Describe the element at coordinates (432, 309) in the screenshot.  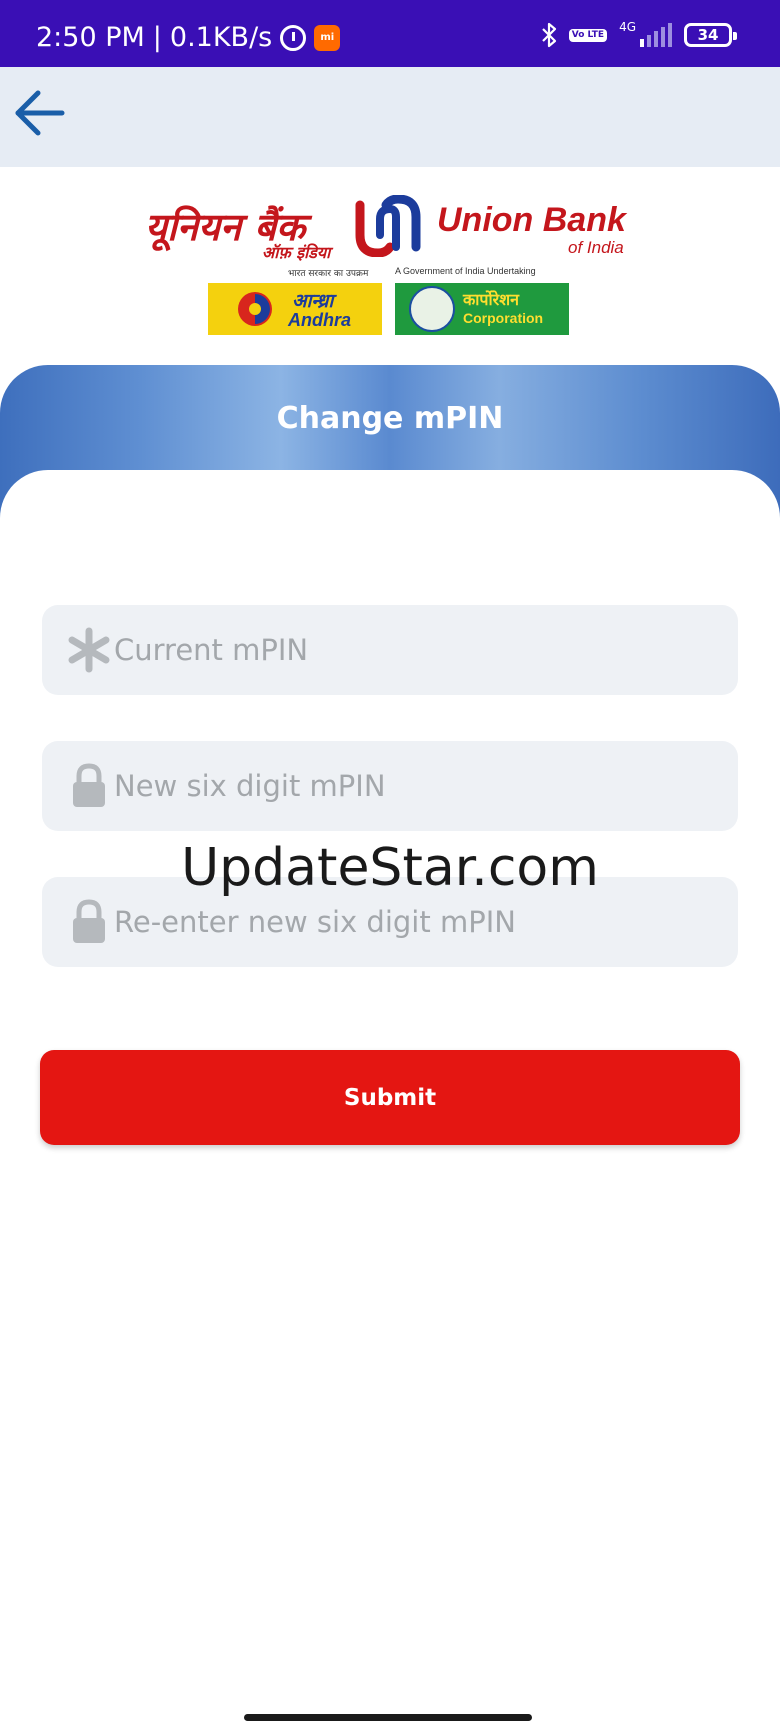
I see `corporation-emblem-icon` at that location.